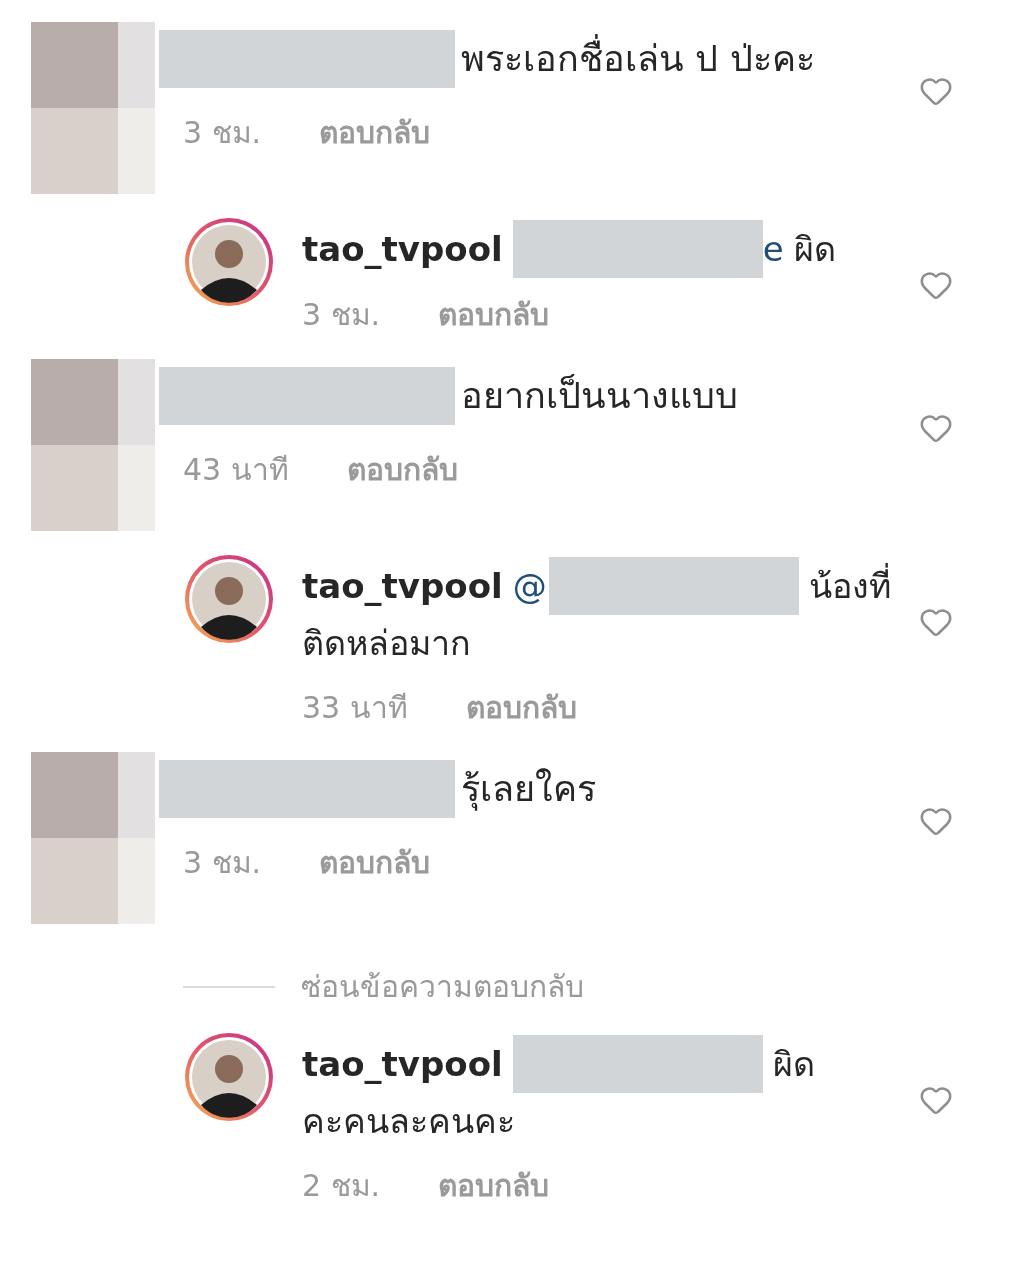  What do you see at coordinates (386, 643) in the screenshot?
I see `comment-text: ติดหล่อมาก` at bounding box center [386, 643].